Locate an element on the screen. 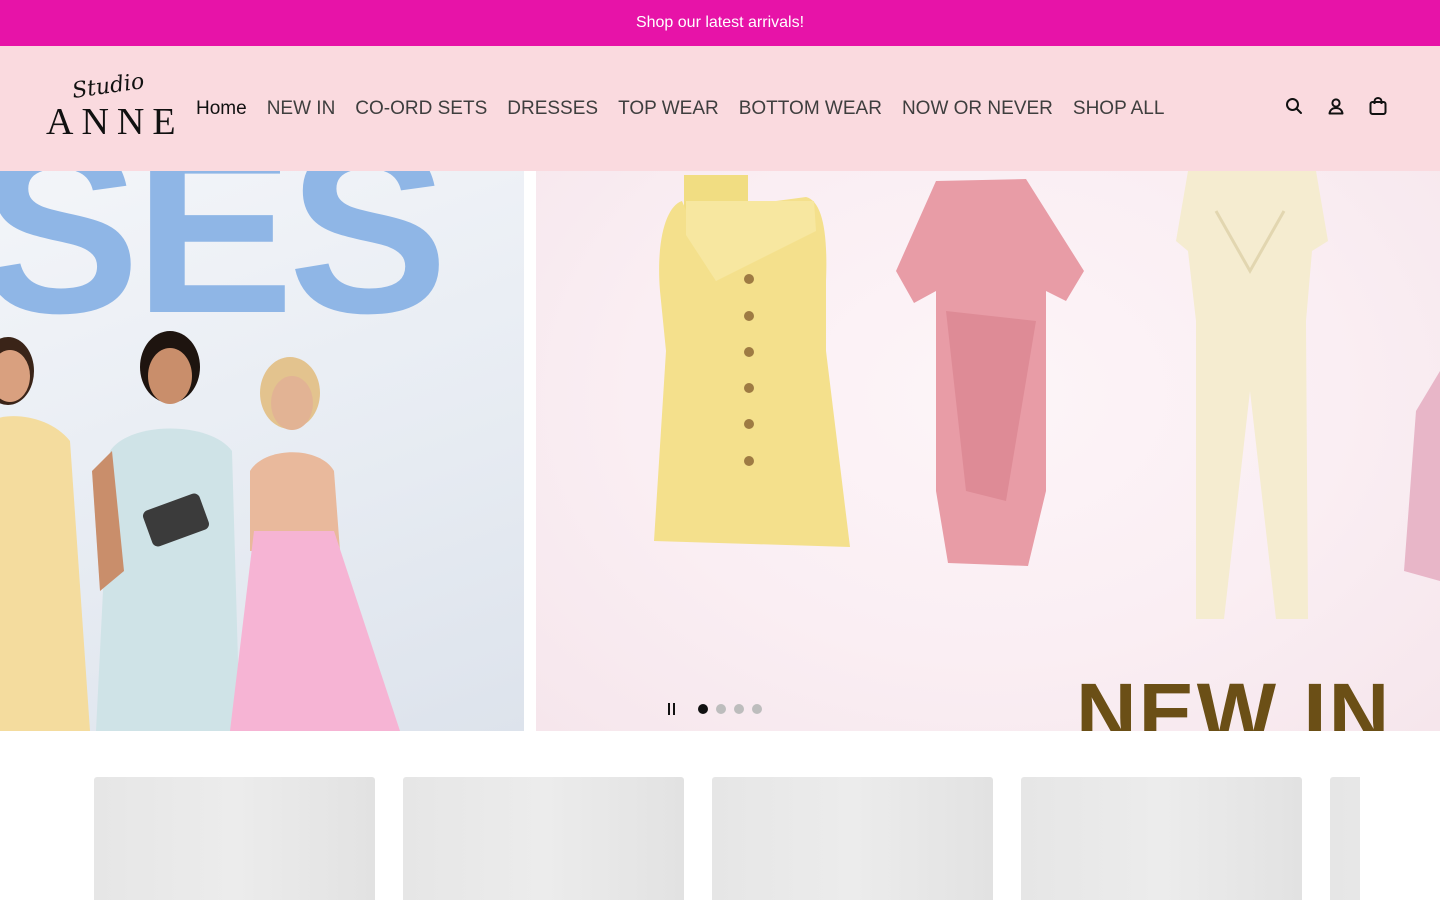  models-illustration is located at coordinates (200, 531).